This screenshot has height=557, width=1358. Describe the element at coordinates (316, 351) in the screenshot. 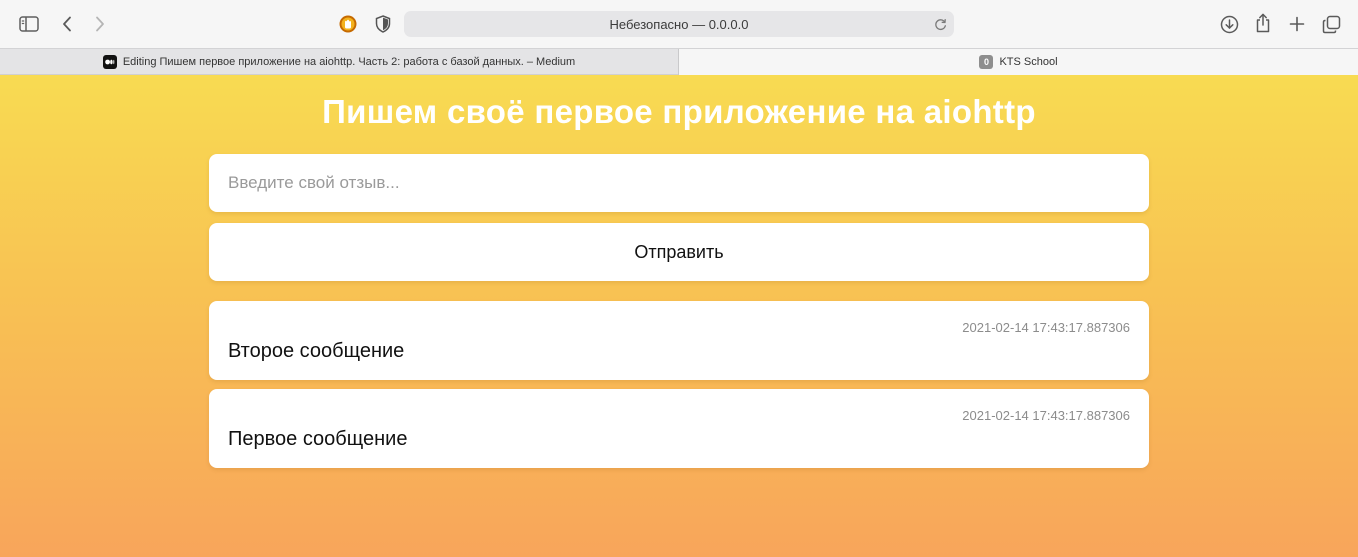

I see `message-text: Второе сообщение` at that location.